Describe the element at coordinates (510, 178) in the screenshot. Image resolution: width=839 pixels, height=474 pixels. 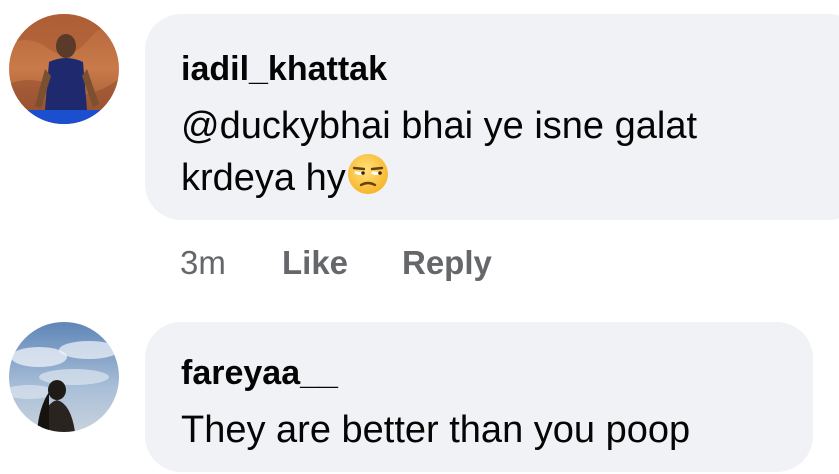
I see `comment-text-line: krdeya hy` at that location.